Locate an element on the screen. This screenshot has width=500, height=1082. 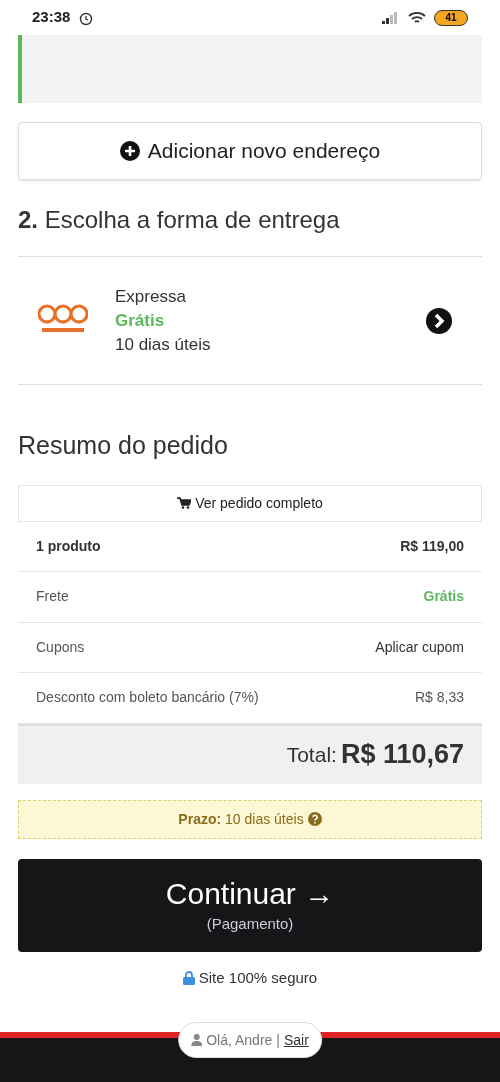
summary-label: Cupons is located at coordinates (60, 647).